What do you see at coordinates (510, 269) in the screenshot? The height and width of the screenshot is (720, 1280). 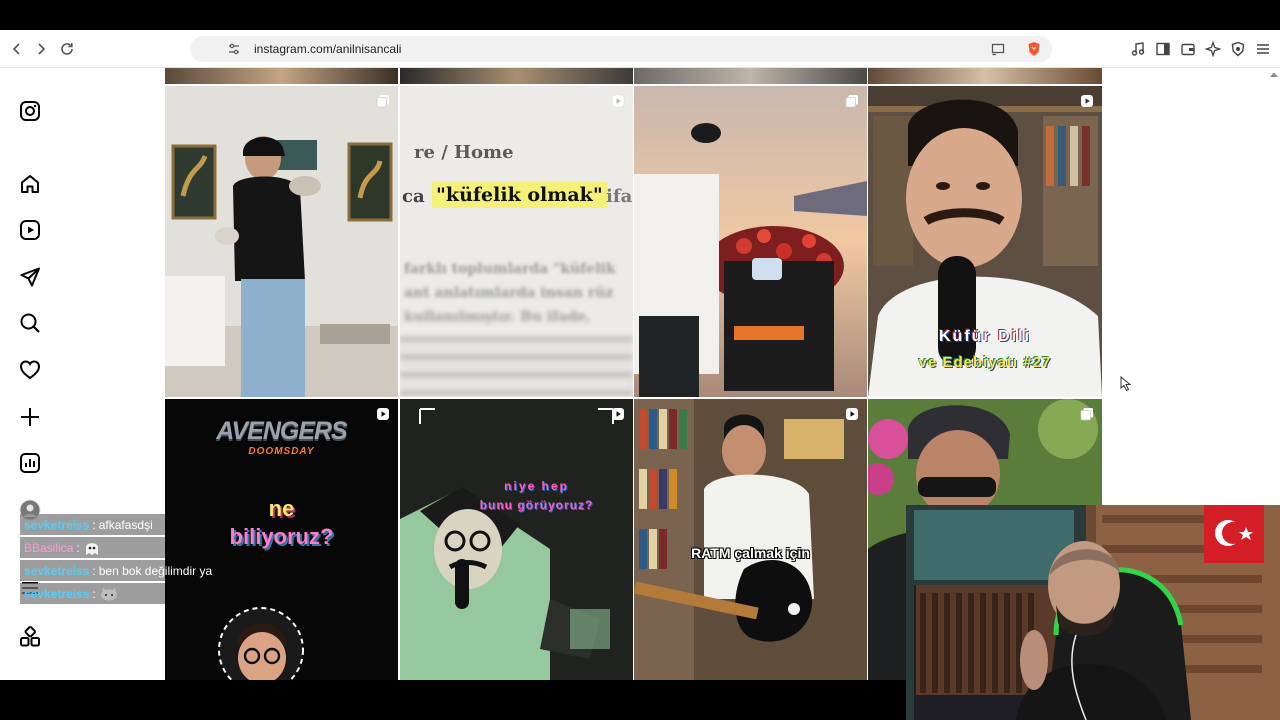 I see `post-blurred-line: farklı toplumlarda "küfelik` at bounding box center [510, 269].